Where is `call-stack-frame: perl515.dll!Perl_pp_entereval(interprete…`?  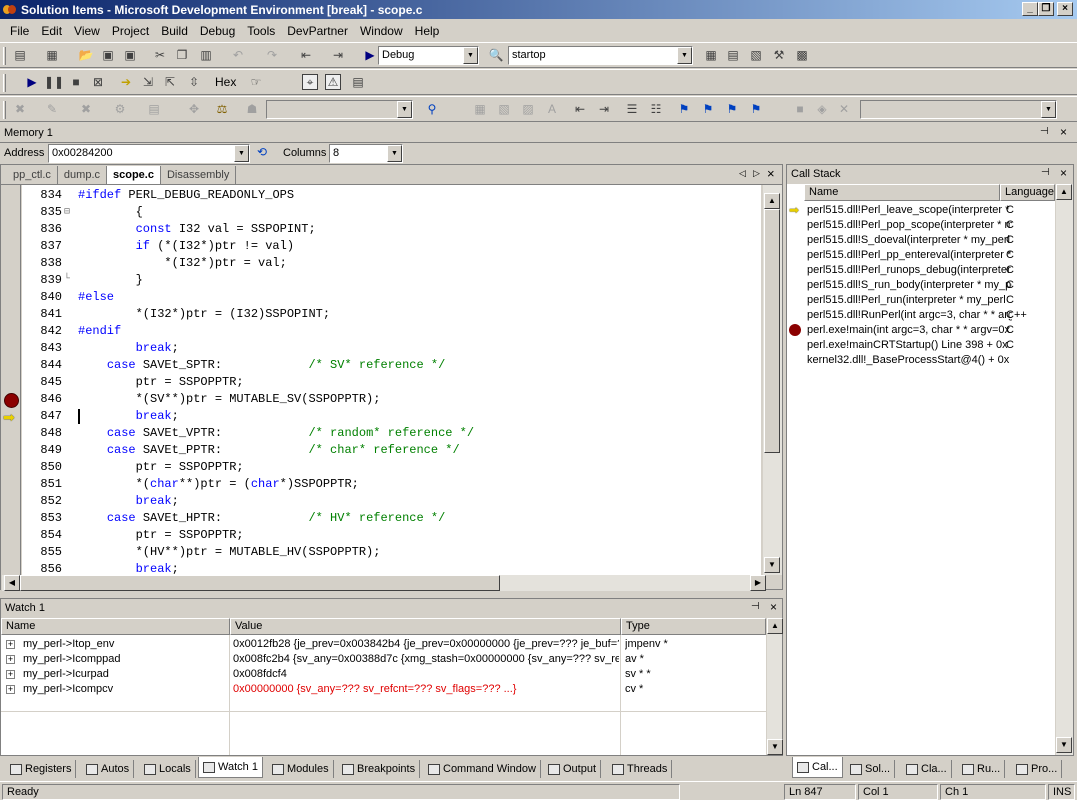
call-stack-frame: perl515.dll!Perl_pp_entereval(interprete… is located at coordinates (909, 255).